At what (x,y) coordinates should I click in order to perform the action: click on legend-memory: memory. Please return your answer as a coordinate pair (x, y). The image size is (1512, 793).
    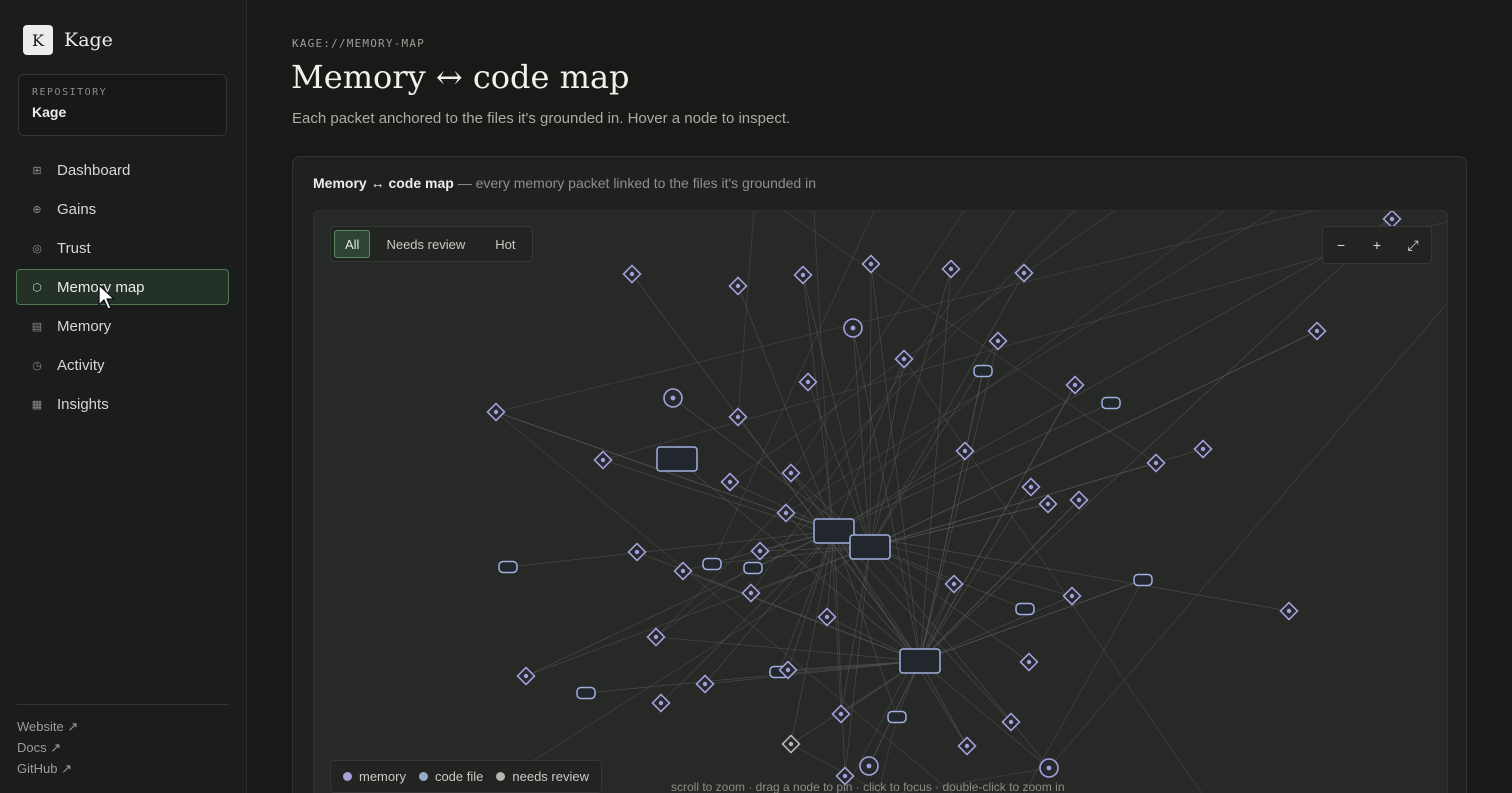
    Looking at the image, I should click on (374, 776).